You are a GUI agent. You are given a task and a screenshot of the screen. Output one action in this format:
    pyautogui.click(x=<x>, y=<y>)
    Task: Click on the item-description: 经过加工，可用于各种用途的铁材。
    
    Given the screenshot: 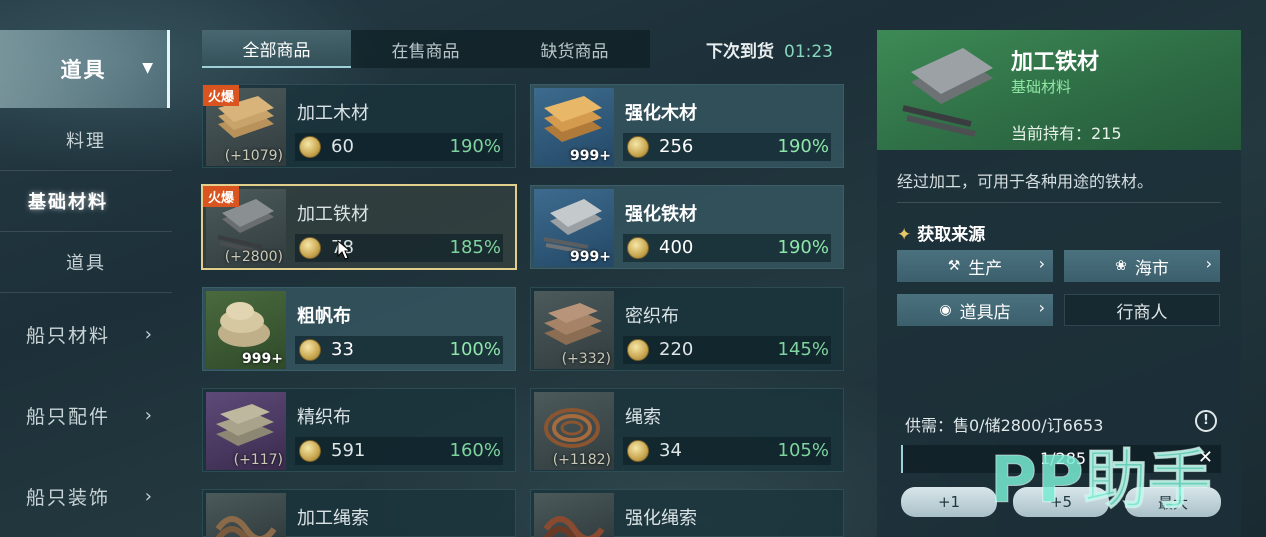 What is the action you would take?
    pyautogui.click(x=1025, y=181)
    